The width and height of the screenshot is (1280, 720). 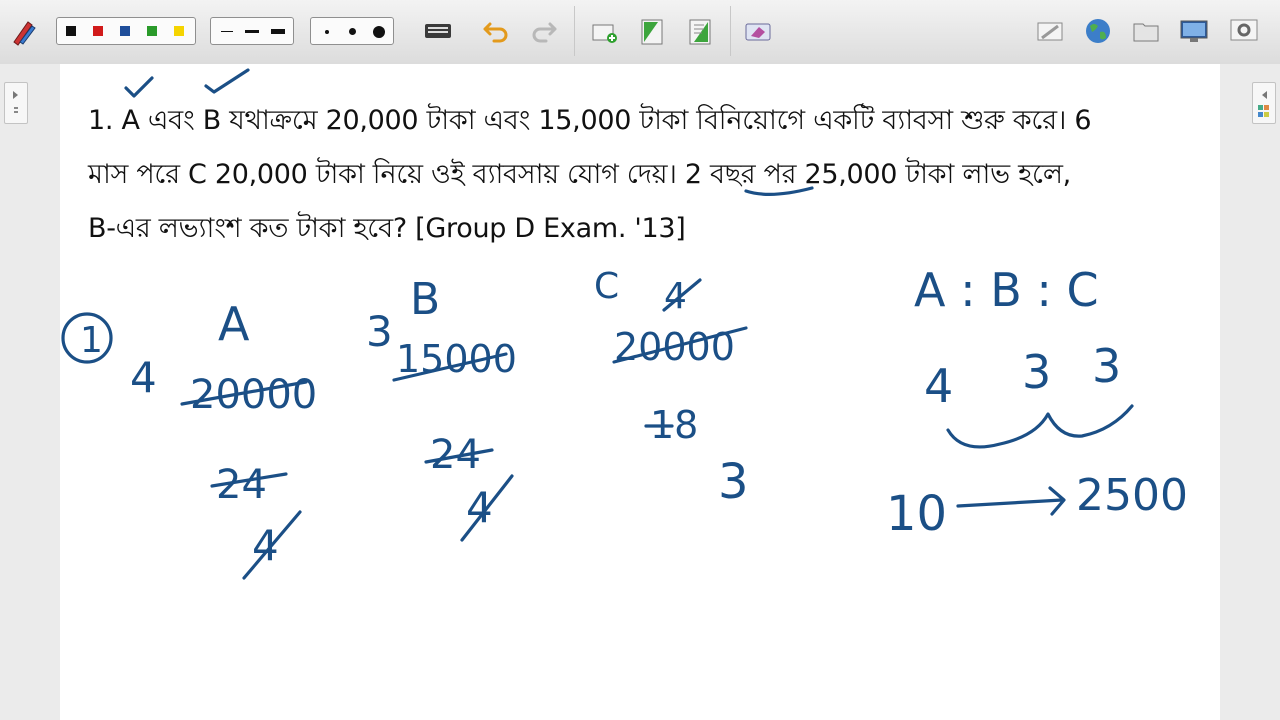 What do you see at coordinates (606, 286) in the screenshot?
I see `col-c-head: C` at bounding box center [606, 286].